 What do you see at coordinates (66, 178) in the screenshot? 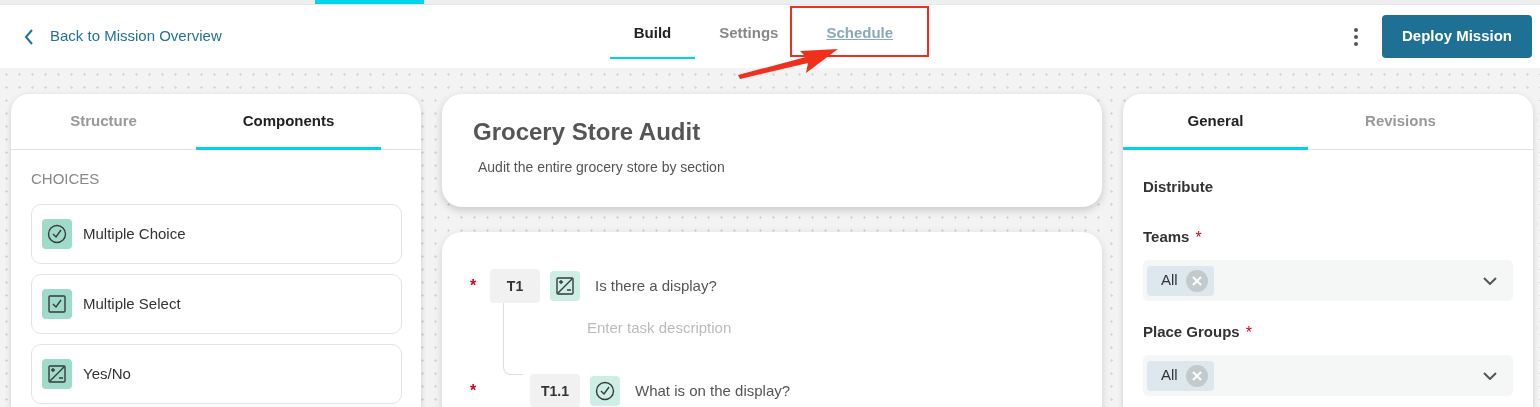
I see `section-heading: CHOICES` at bounding box center [66, 178].